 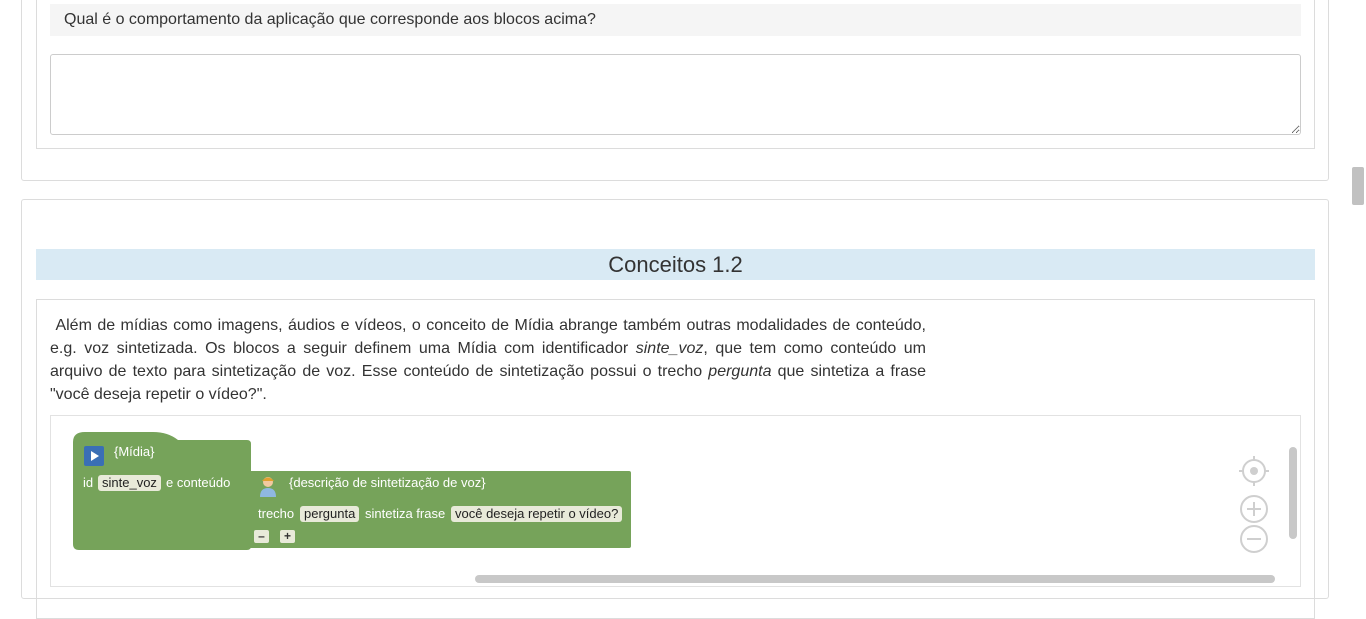 I want to click on remove-item-button: –, so click(x=261, y=536).